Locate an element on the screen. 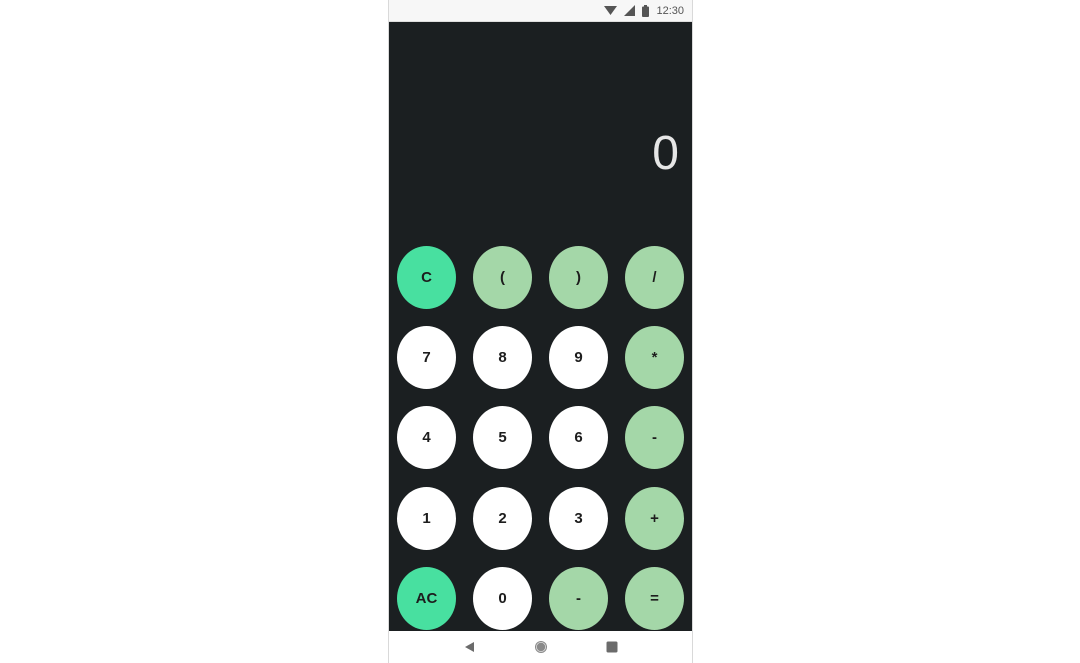 This screenshot has height=663, width=1080. home-icon is located at coordinates (541, 647).